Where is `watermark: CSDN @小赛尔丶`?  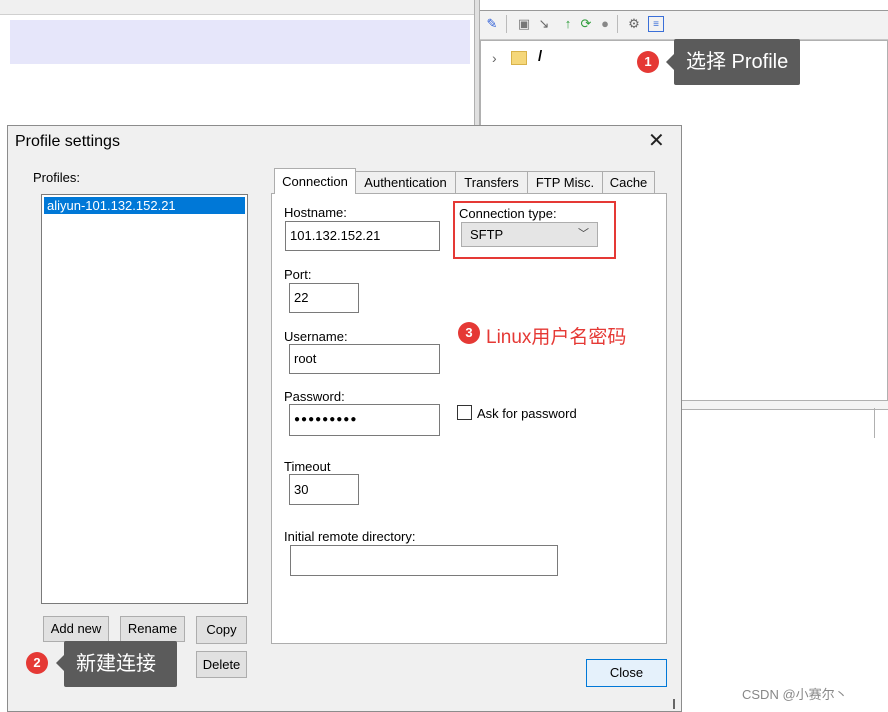
watermark: CSDN @小赛尔丶 is located at coordinates (795, 694).